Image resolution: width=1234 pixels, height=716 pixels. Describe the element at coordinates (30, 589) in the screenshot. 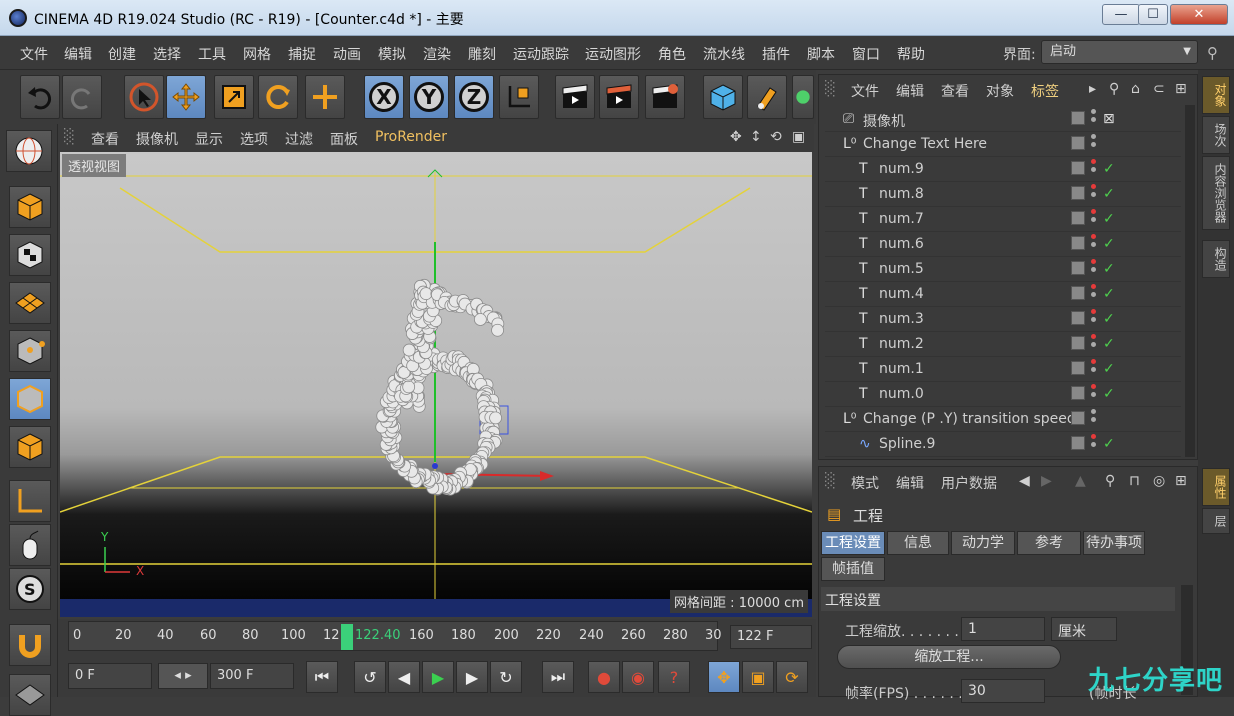

I see `snap-button: S` at that location.